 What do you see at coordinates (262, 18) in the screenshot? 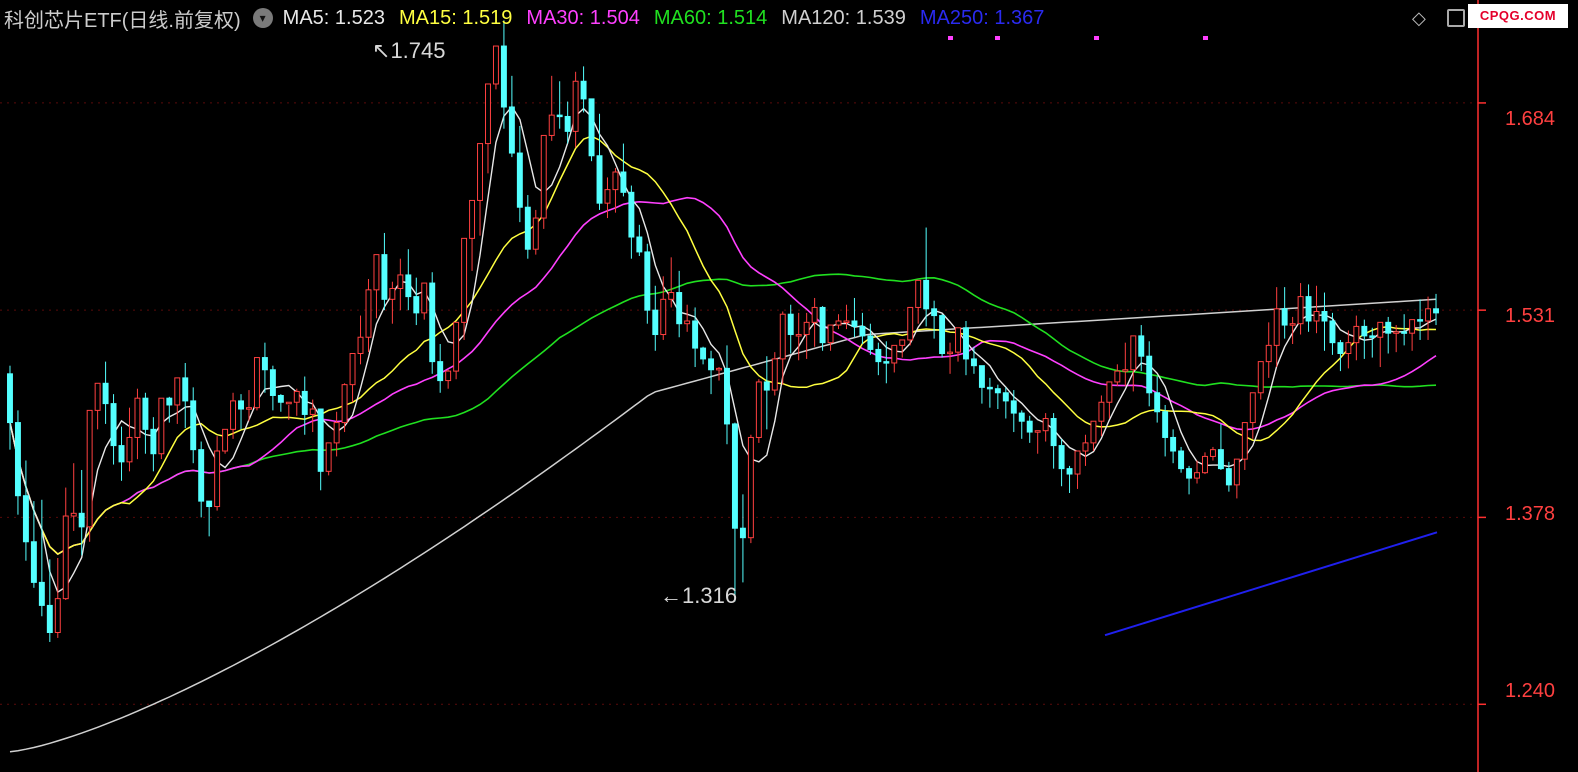
I see `chevron-down-icon: ▾` at bounding box center [262, 18].